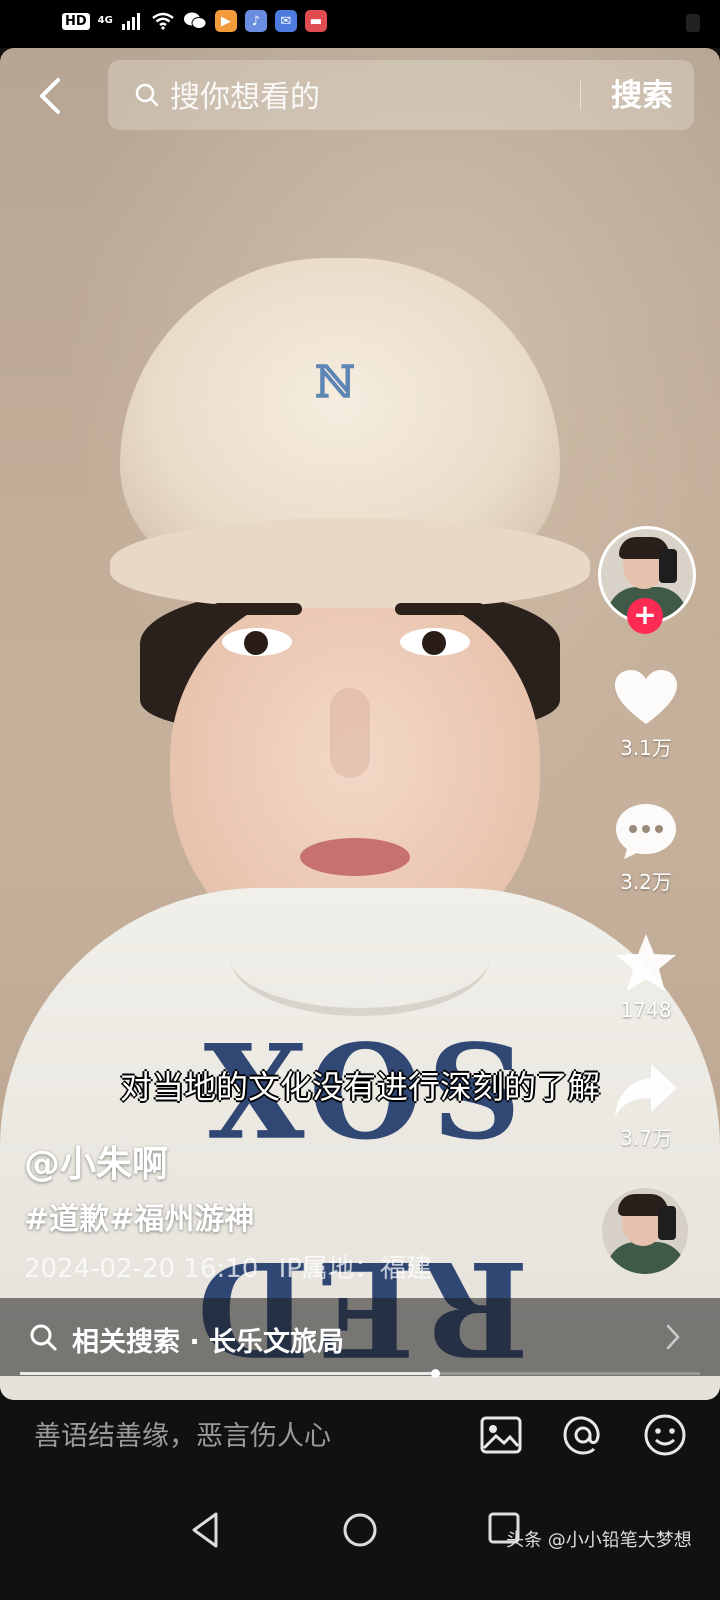 This screenshot has width=720, height=1600. Describe the element at coordinates (141, 1269) in the screenshot. I see `post-time: 2024-02-20 16:10` at that location.